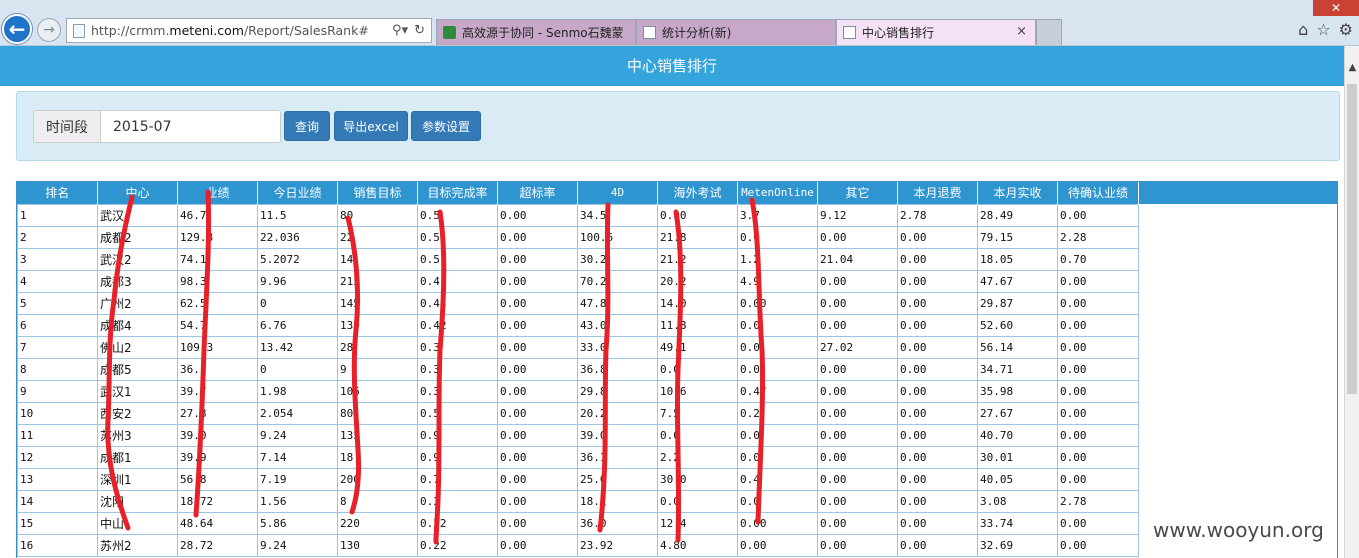  I want to click on table-cell: 27.67, so click(1017, 413).